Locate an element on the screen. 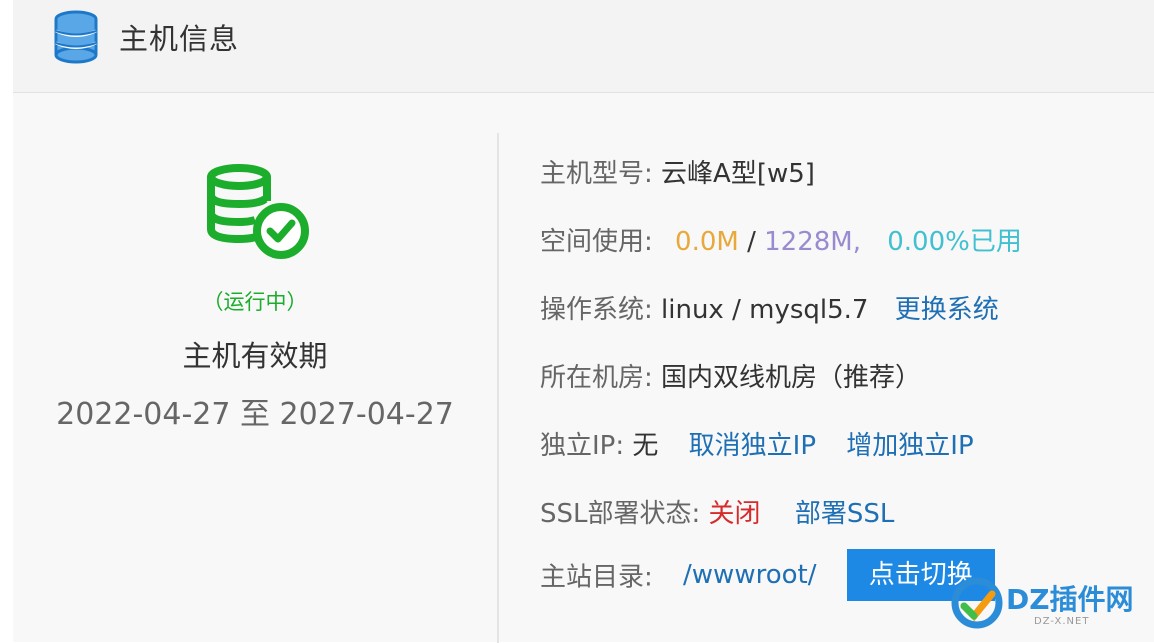  room-label: 所在机房: is located at coordinates (596, 378).